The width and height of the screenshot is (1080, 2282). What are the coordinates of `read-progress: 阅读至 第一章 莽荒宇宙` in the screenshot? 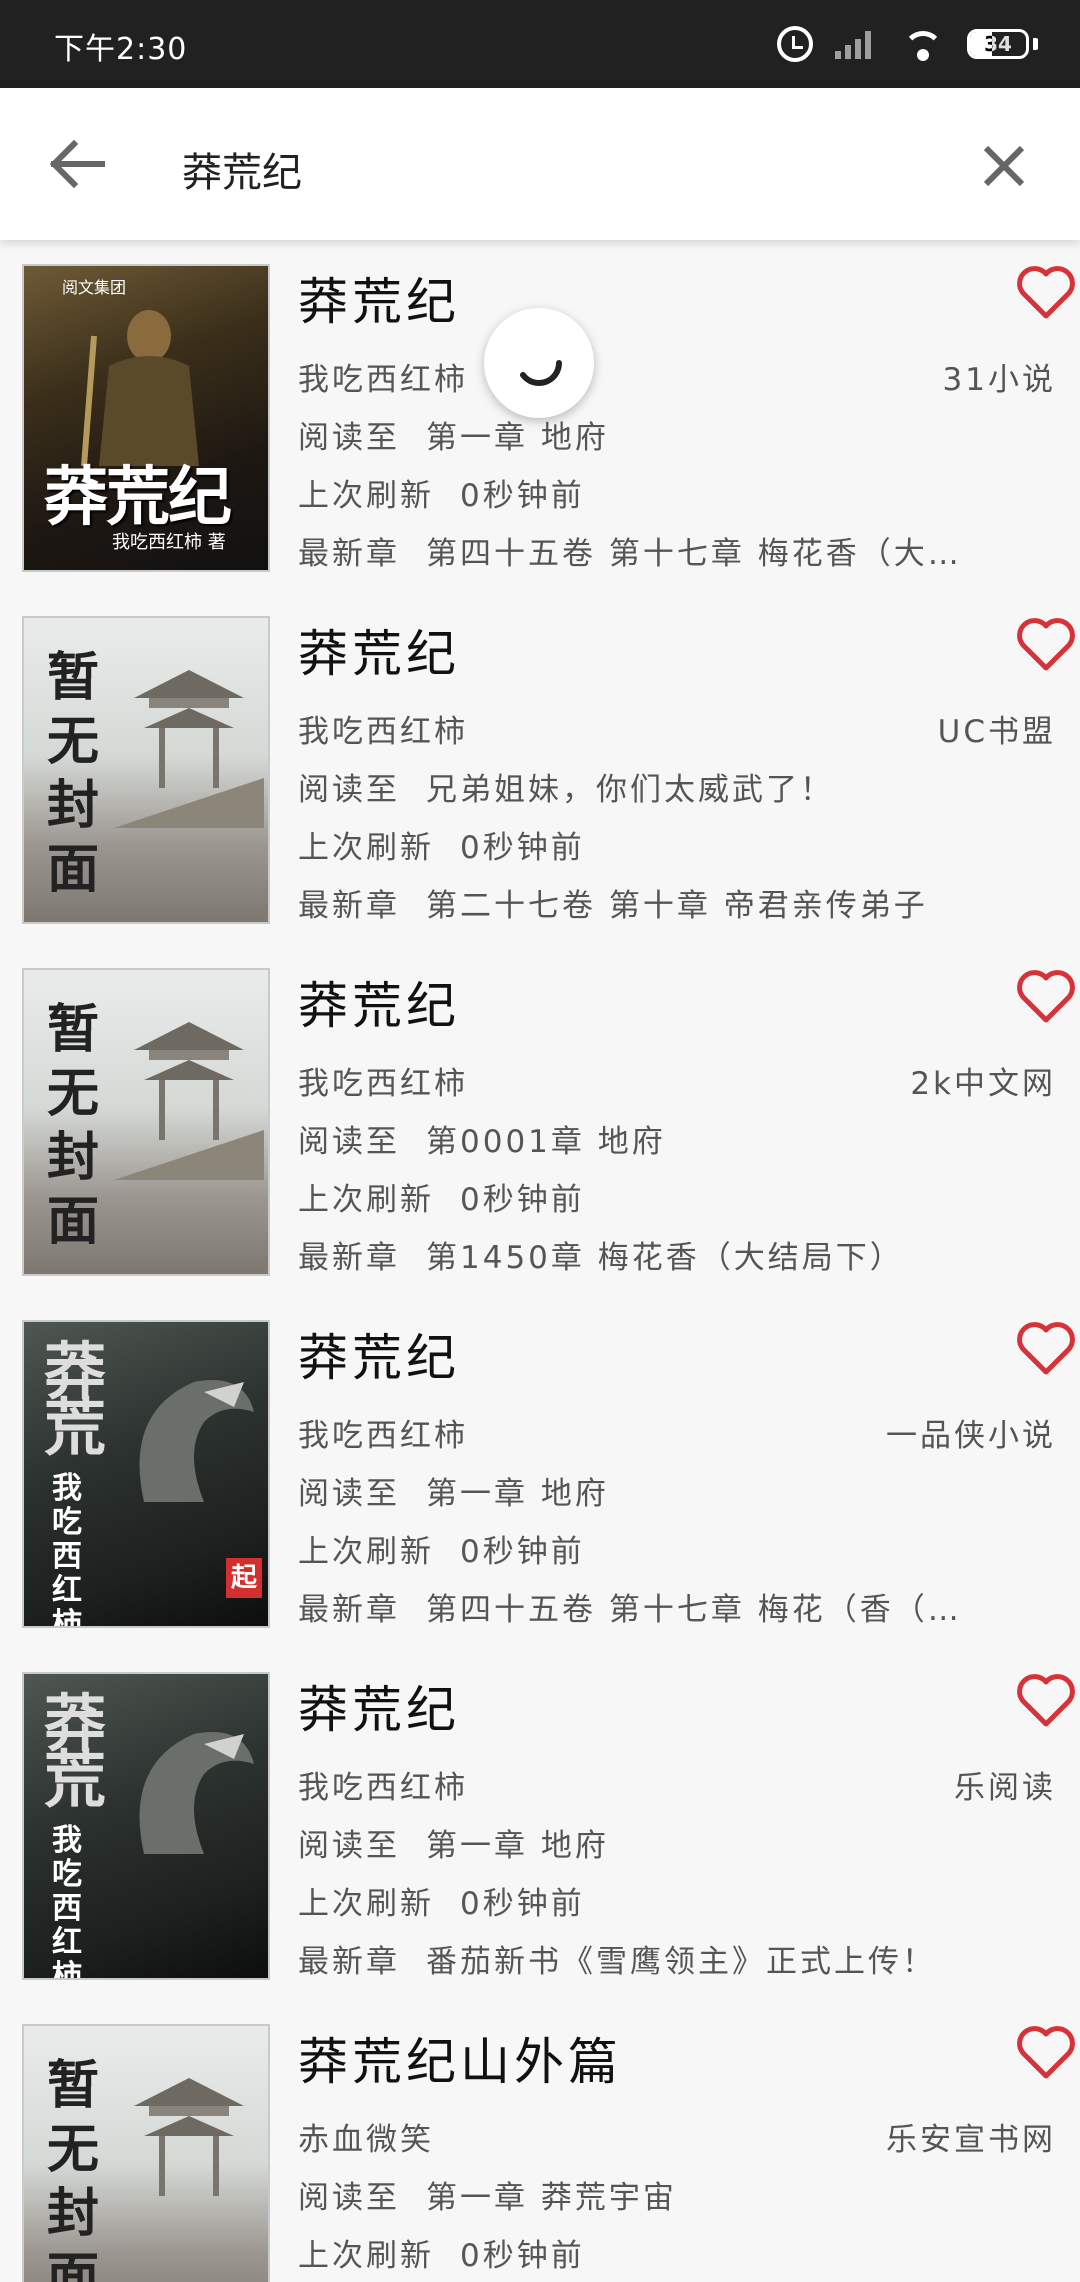 It's located at (487, 2194).